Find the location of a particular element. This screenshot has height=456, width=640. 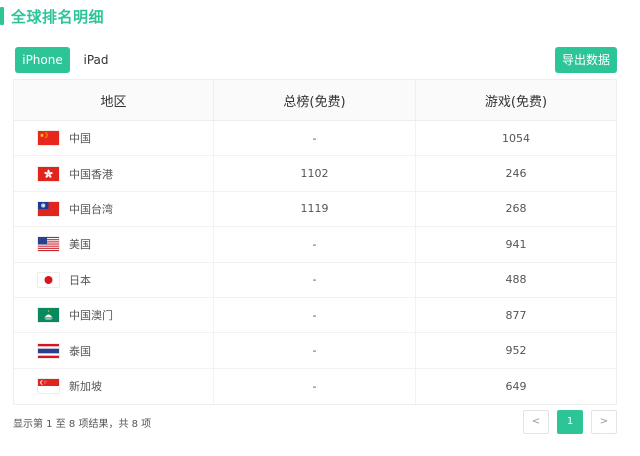

games-rank-cell: 246 is located at coordinates (516, 174).